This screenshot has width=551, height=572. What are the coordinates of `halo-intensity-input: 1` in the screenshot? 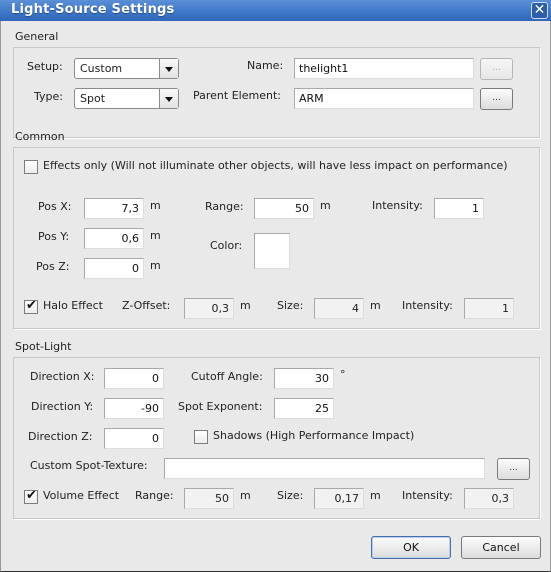 It's located at (489, 308).